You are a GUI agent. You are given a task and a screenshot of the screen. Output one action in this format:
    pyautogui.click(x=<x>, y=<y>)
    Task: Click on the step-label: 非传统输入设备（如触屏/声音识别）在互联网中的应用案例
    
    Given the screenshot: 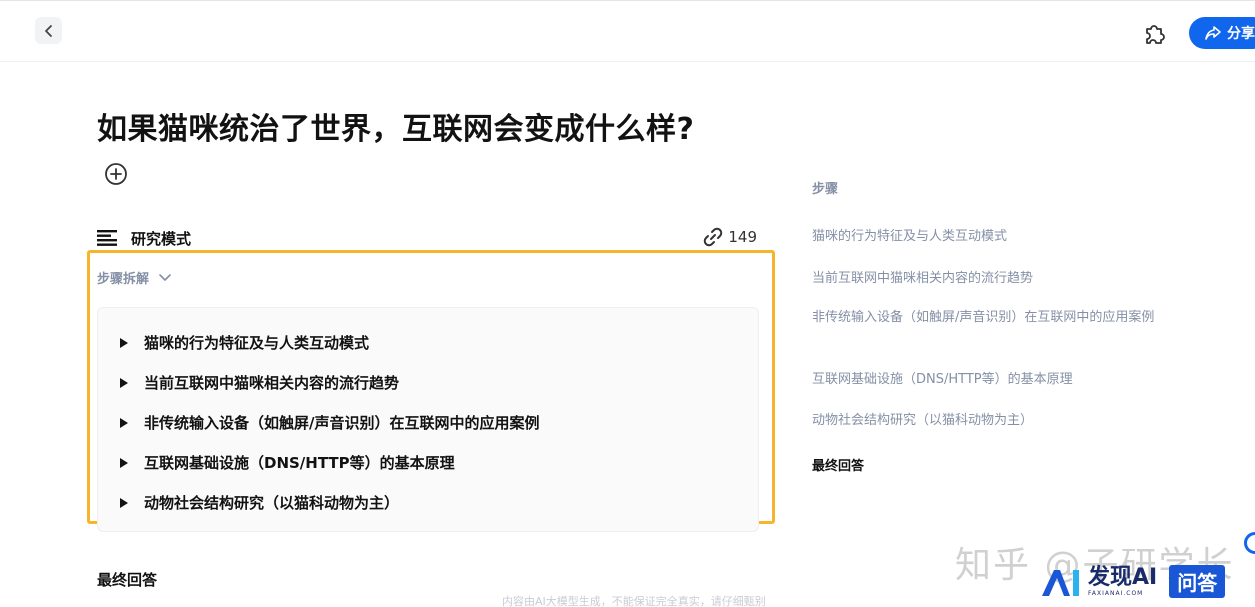 What is the action you would take?
    pyautogui.click(x=342, y=423)
    